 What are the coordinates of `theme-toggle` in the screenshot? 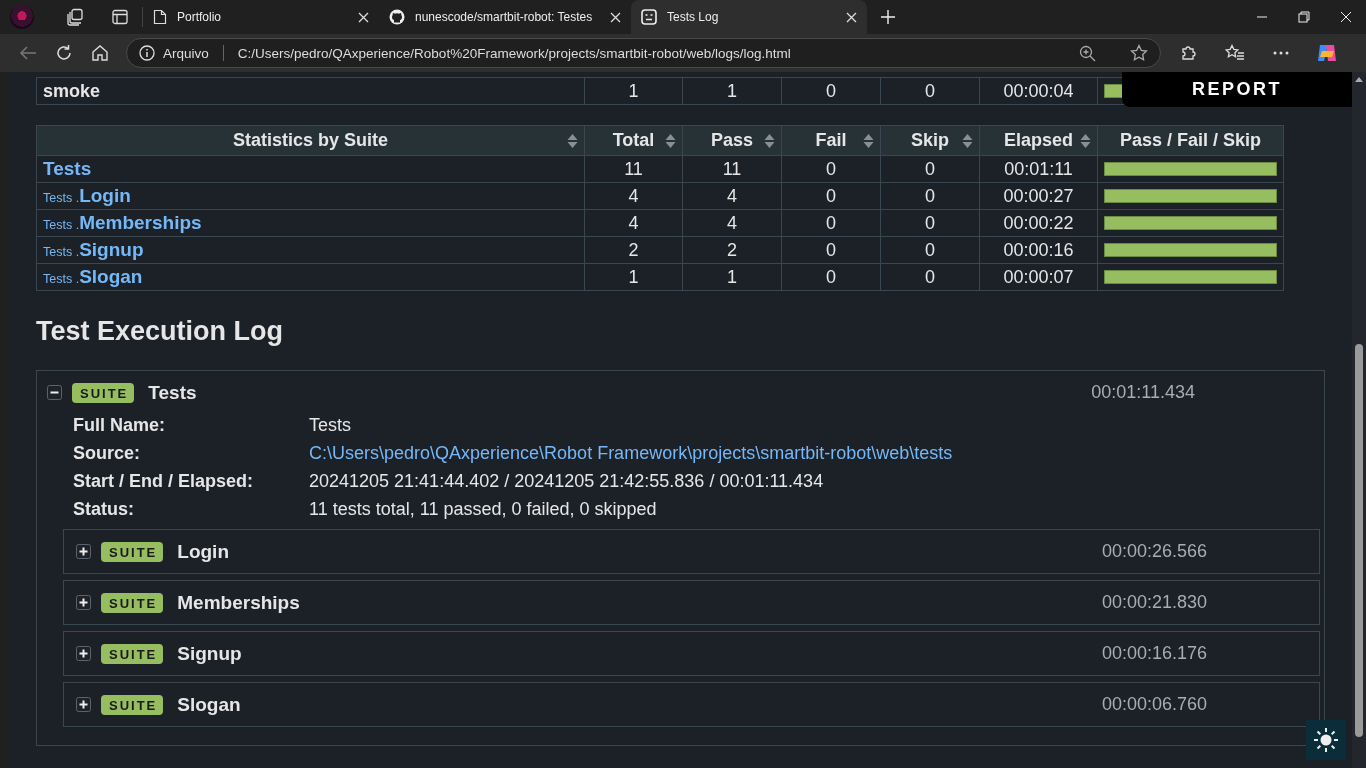 It's located at (1326, 740).